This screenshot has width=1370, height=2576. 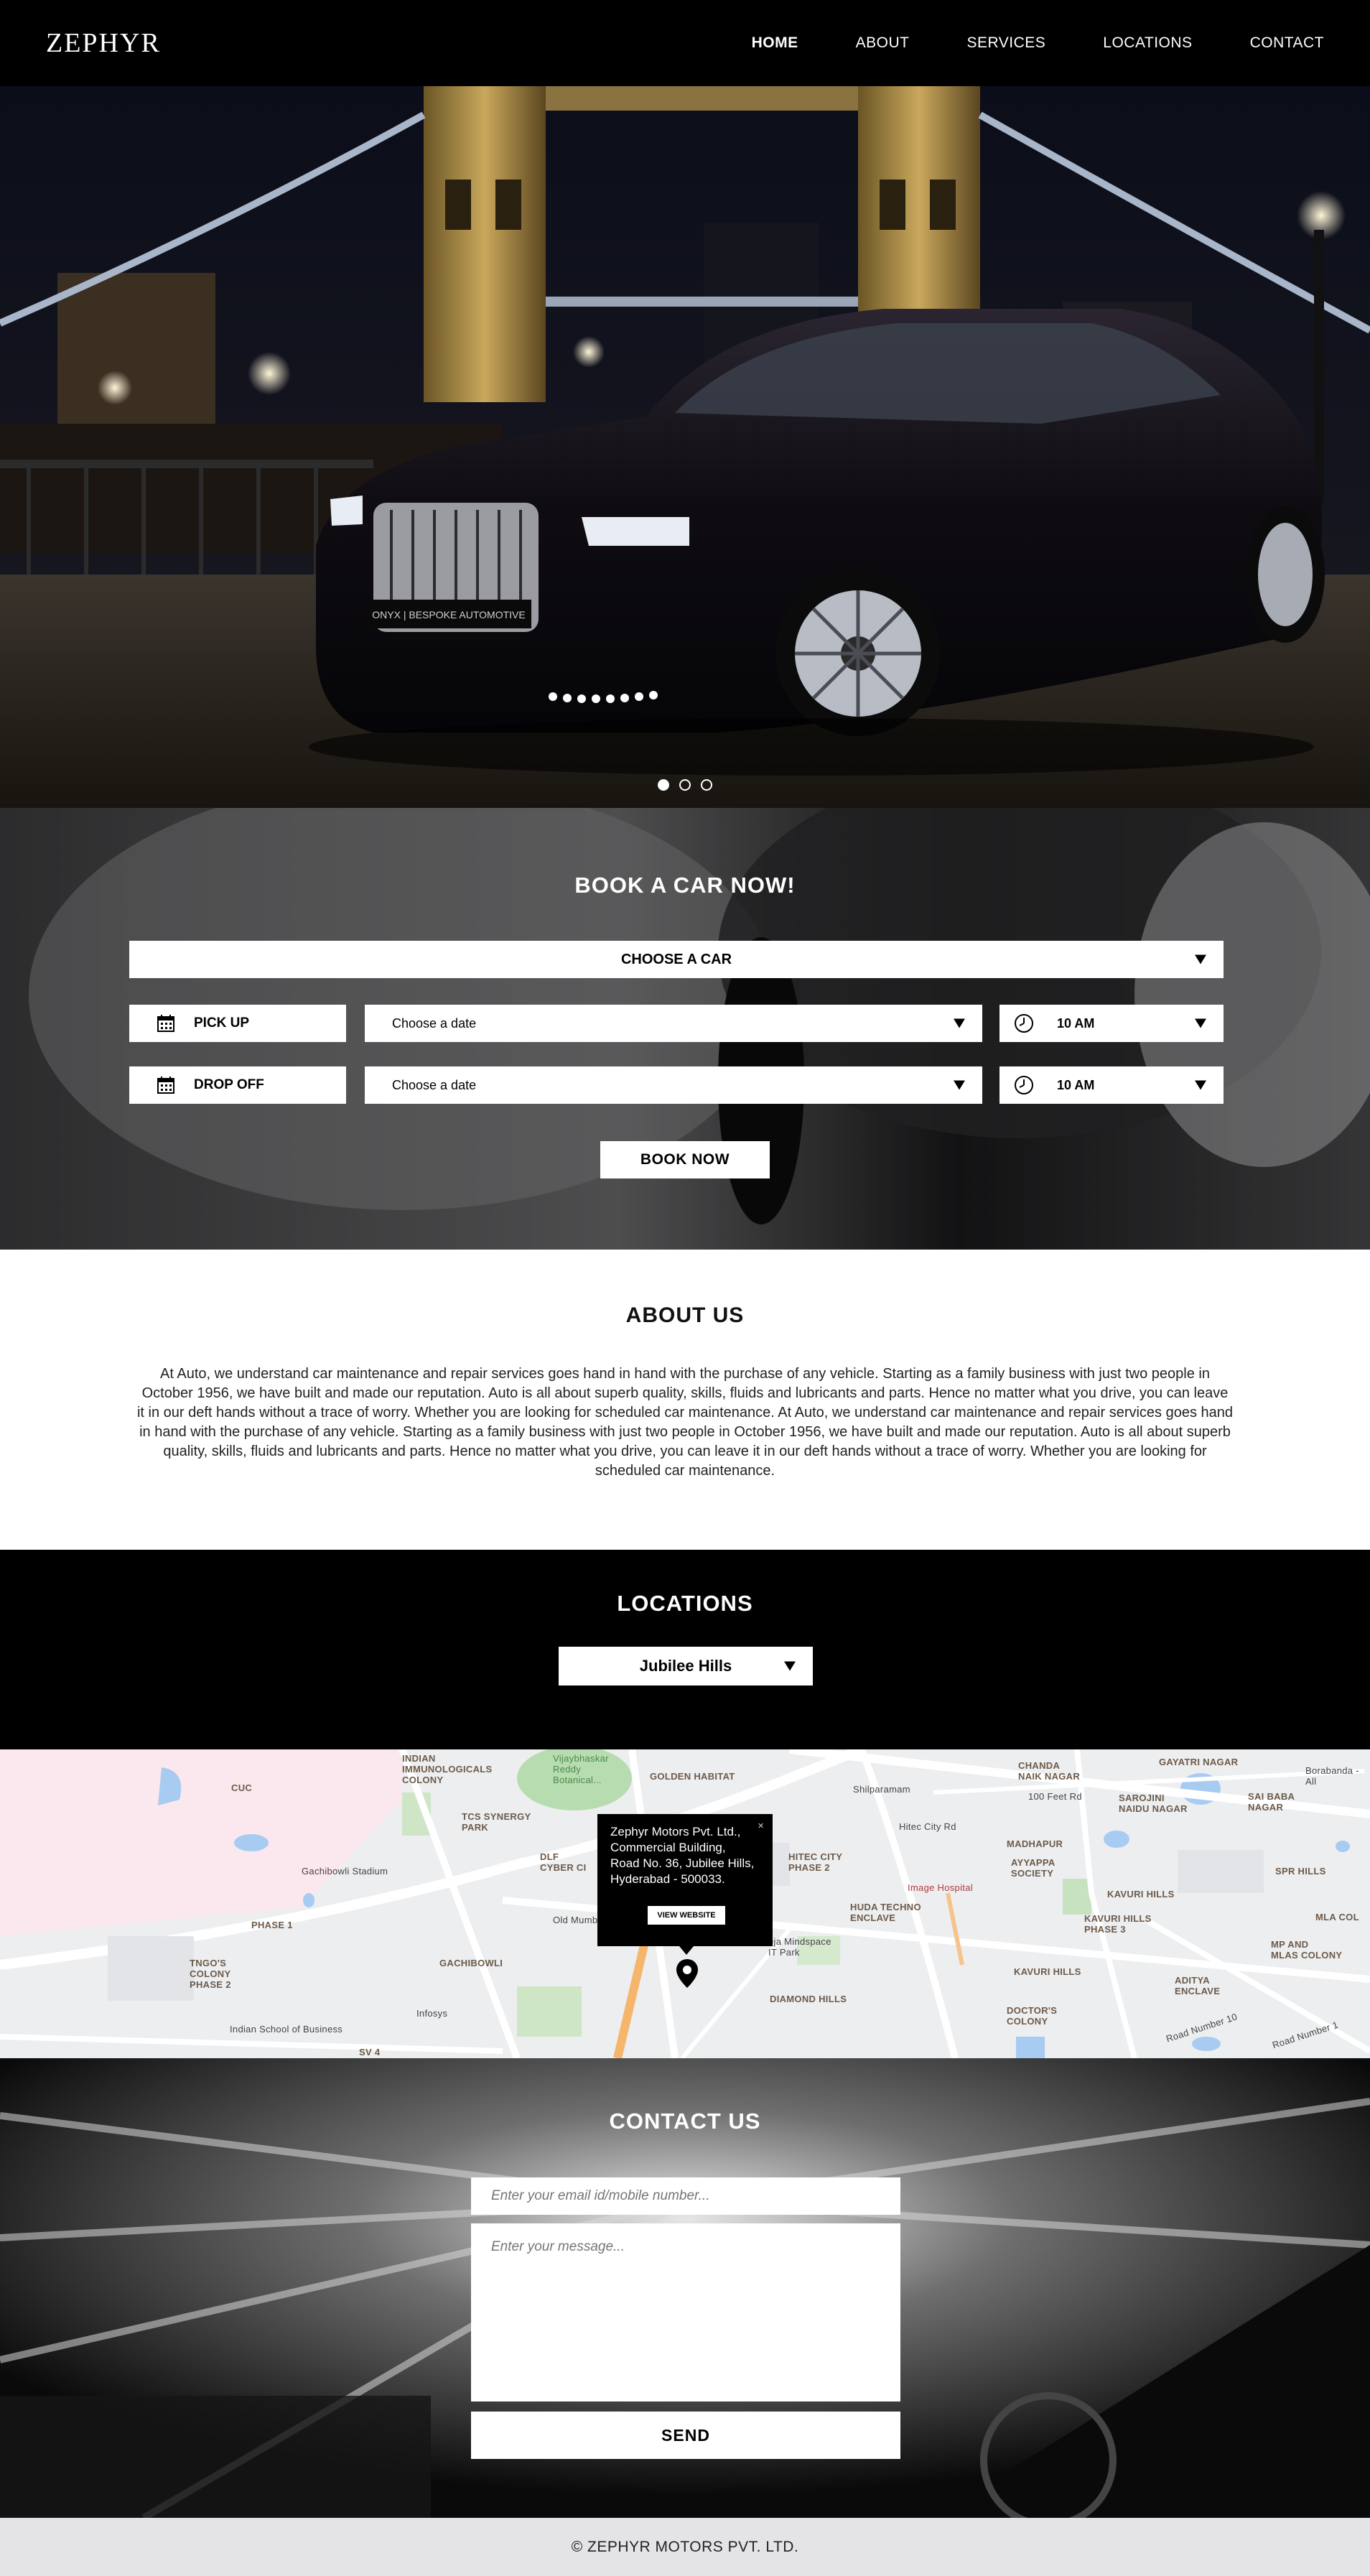 What do you see at coordinates (775, 43) in the screenshot?
I see `nav-link-home: HOME` at bounding box center [775, 43].